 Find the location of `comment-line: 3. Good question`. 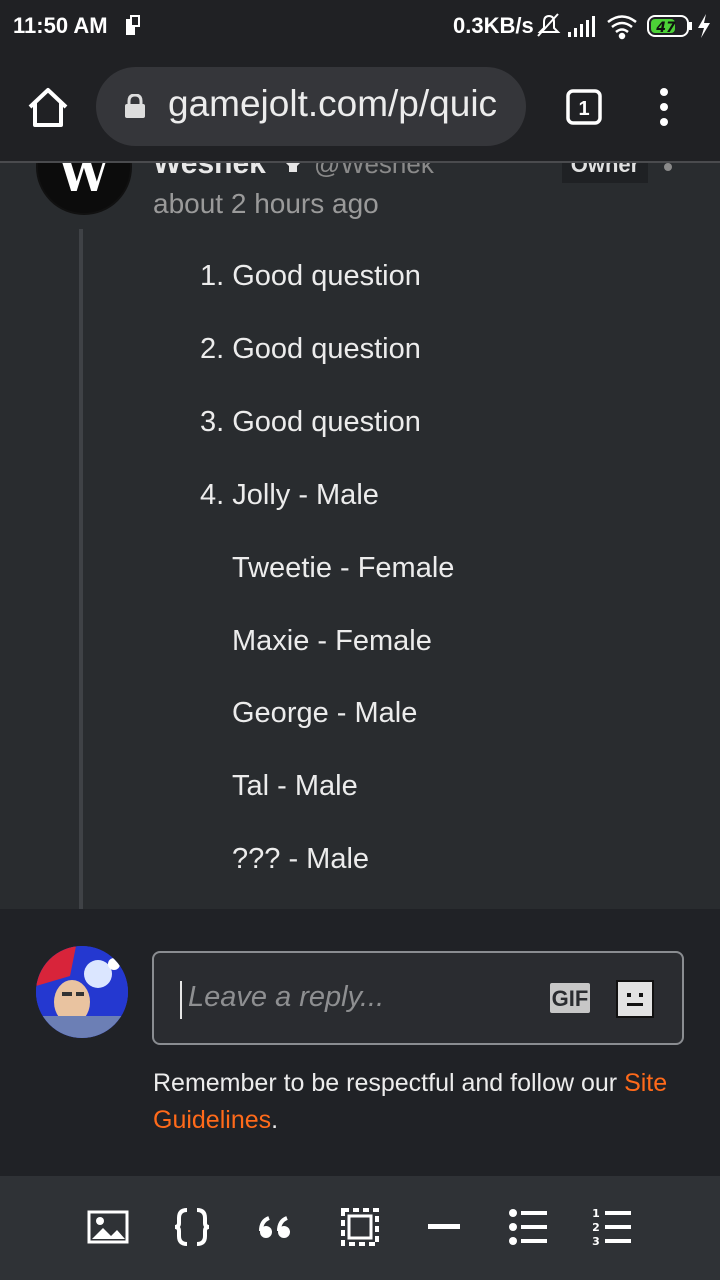

comment-line: 3. Good question is located at coordinates (310, 422).